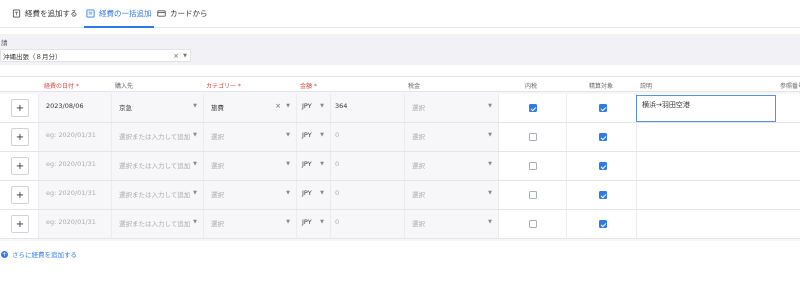 This screenshot has width=800, height=289. I want to click on column-header-category: カテゴリー, so click(223, 85).